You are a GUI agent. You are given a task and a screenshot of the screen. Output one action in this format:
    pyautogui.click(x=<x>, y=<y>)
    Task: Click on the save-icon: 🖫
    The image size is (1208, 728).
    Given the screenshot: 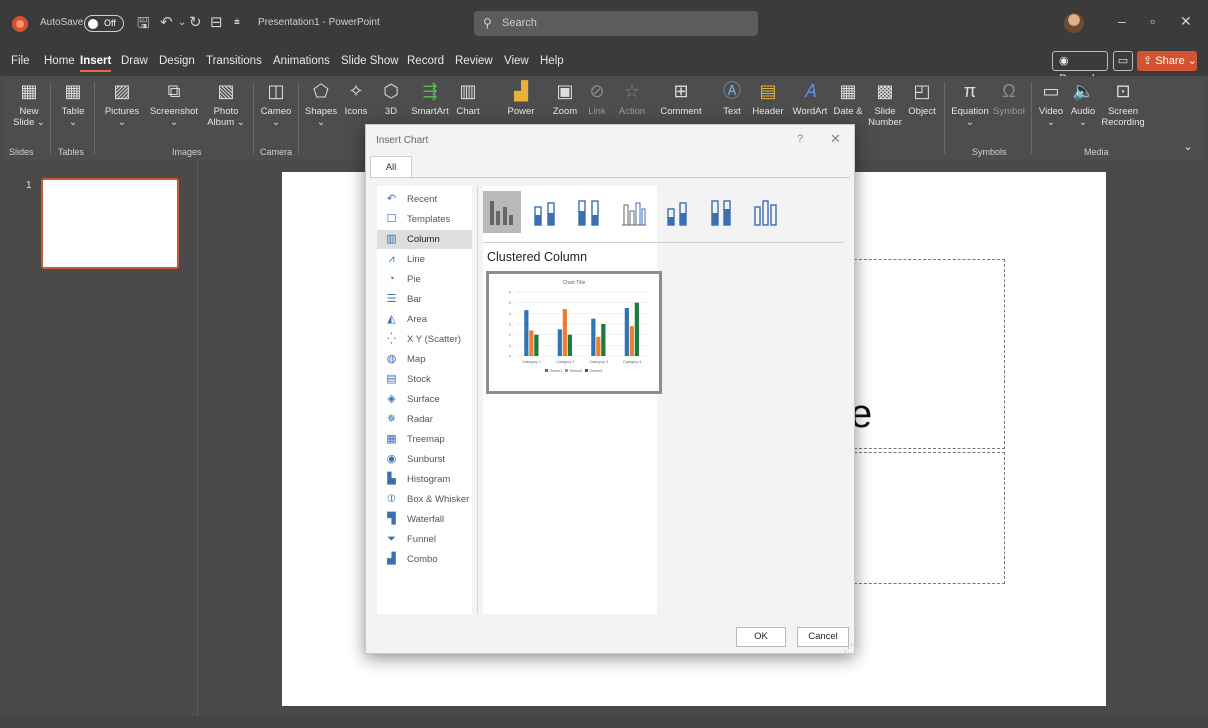 What is the action you would take?
    pyautogui.click(x=143, y=25)
    